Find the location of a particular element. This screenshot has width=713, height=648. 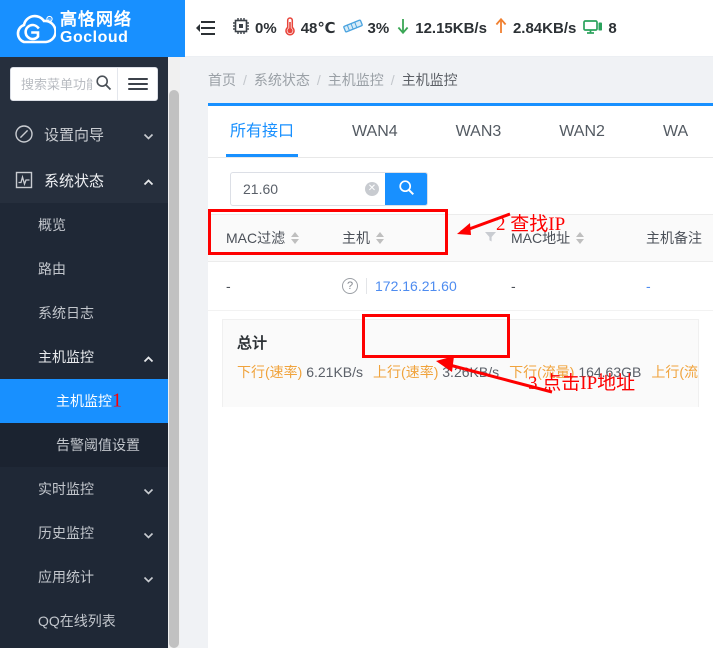

chevron-up-icon is located at coordinates (148, 180).